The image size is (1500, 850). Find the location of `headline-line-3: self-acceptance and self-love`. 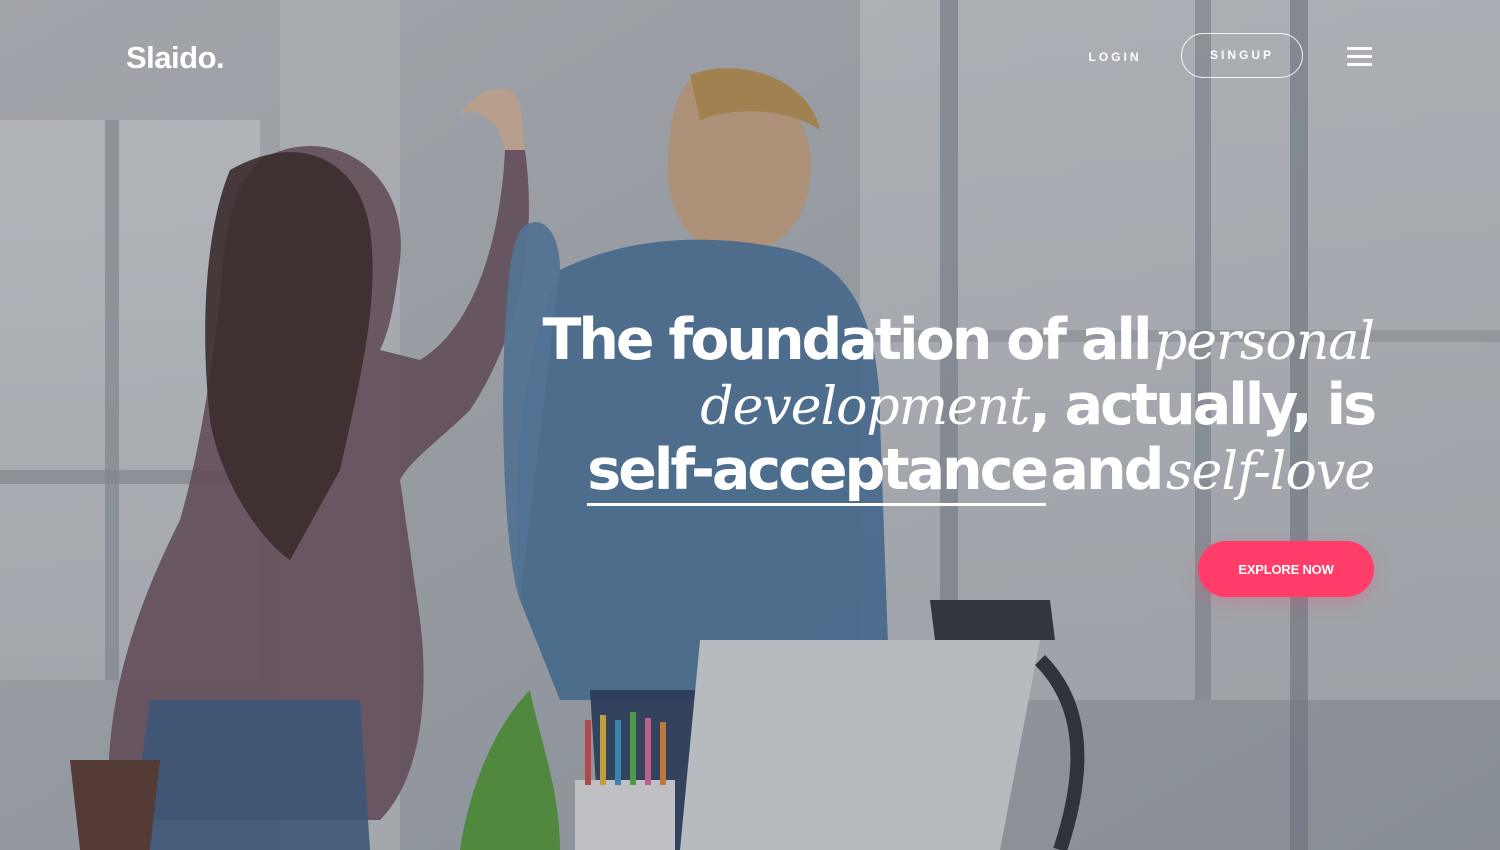

headline-line-3: self-acceptance and self-love is located at coordinates (944, 471).